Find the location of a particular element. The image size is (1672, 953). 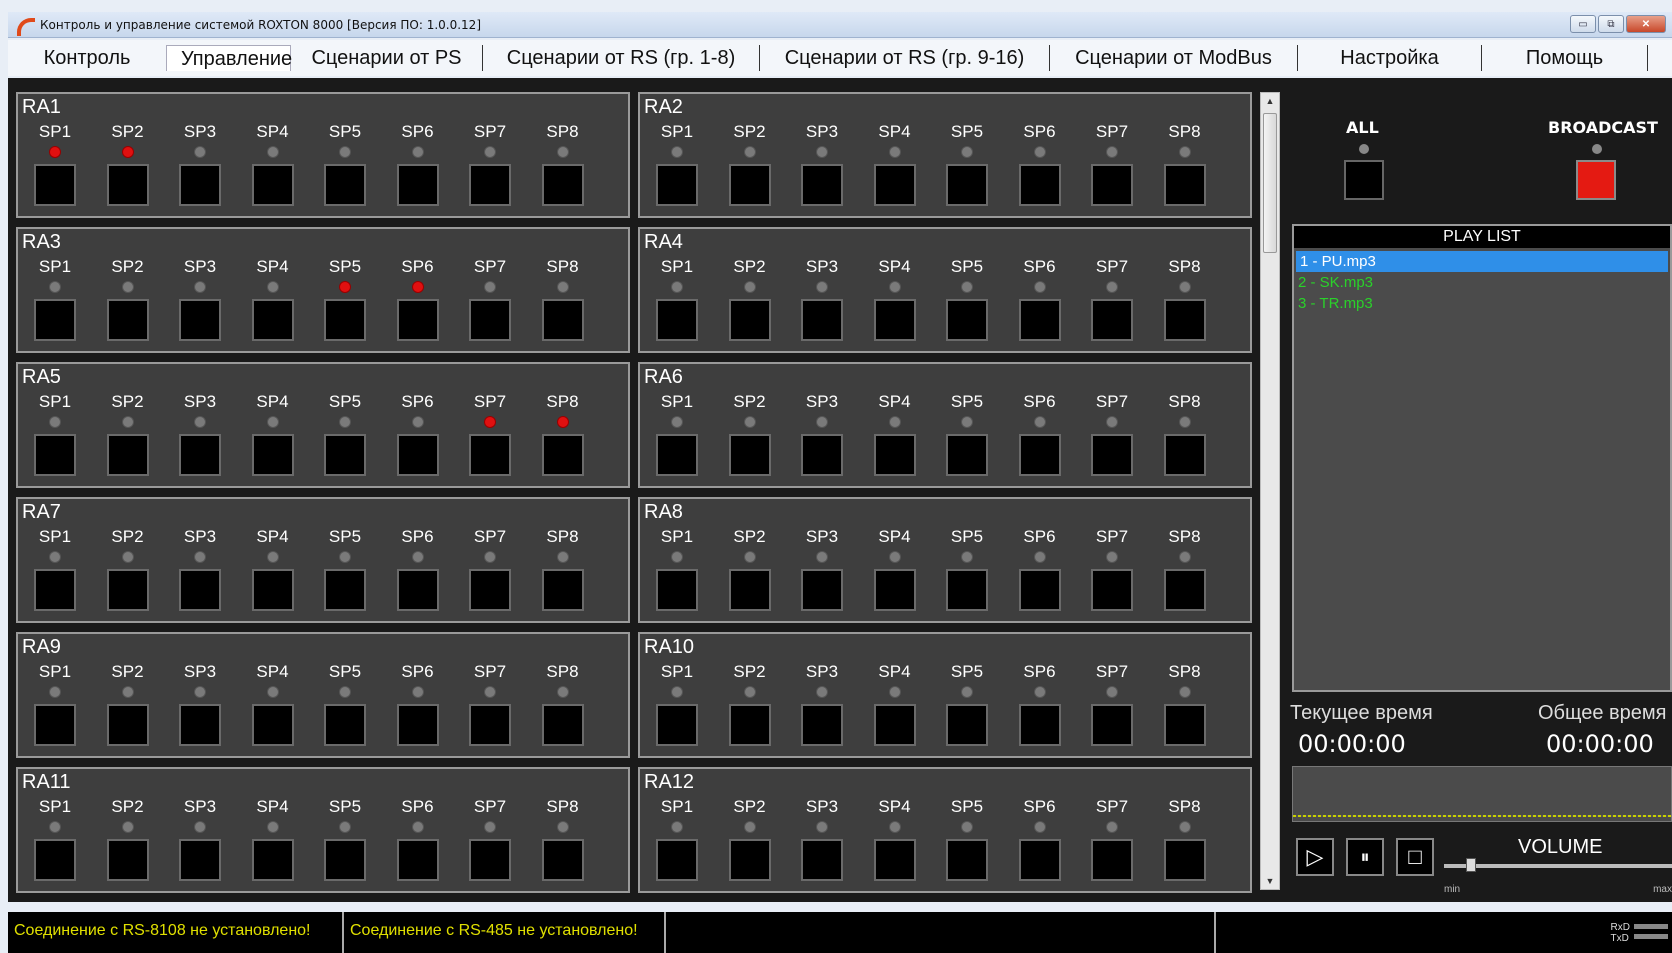

playlist-item: 2 - SK.mp3 is located at coordinates (1482, 282).